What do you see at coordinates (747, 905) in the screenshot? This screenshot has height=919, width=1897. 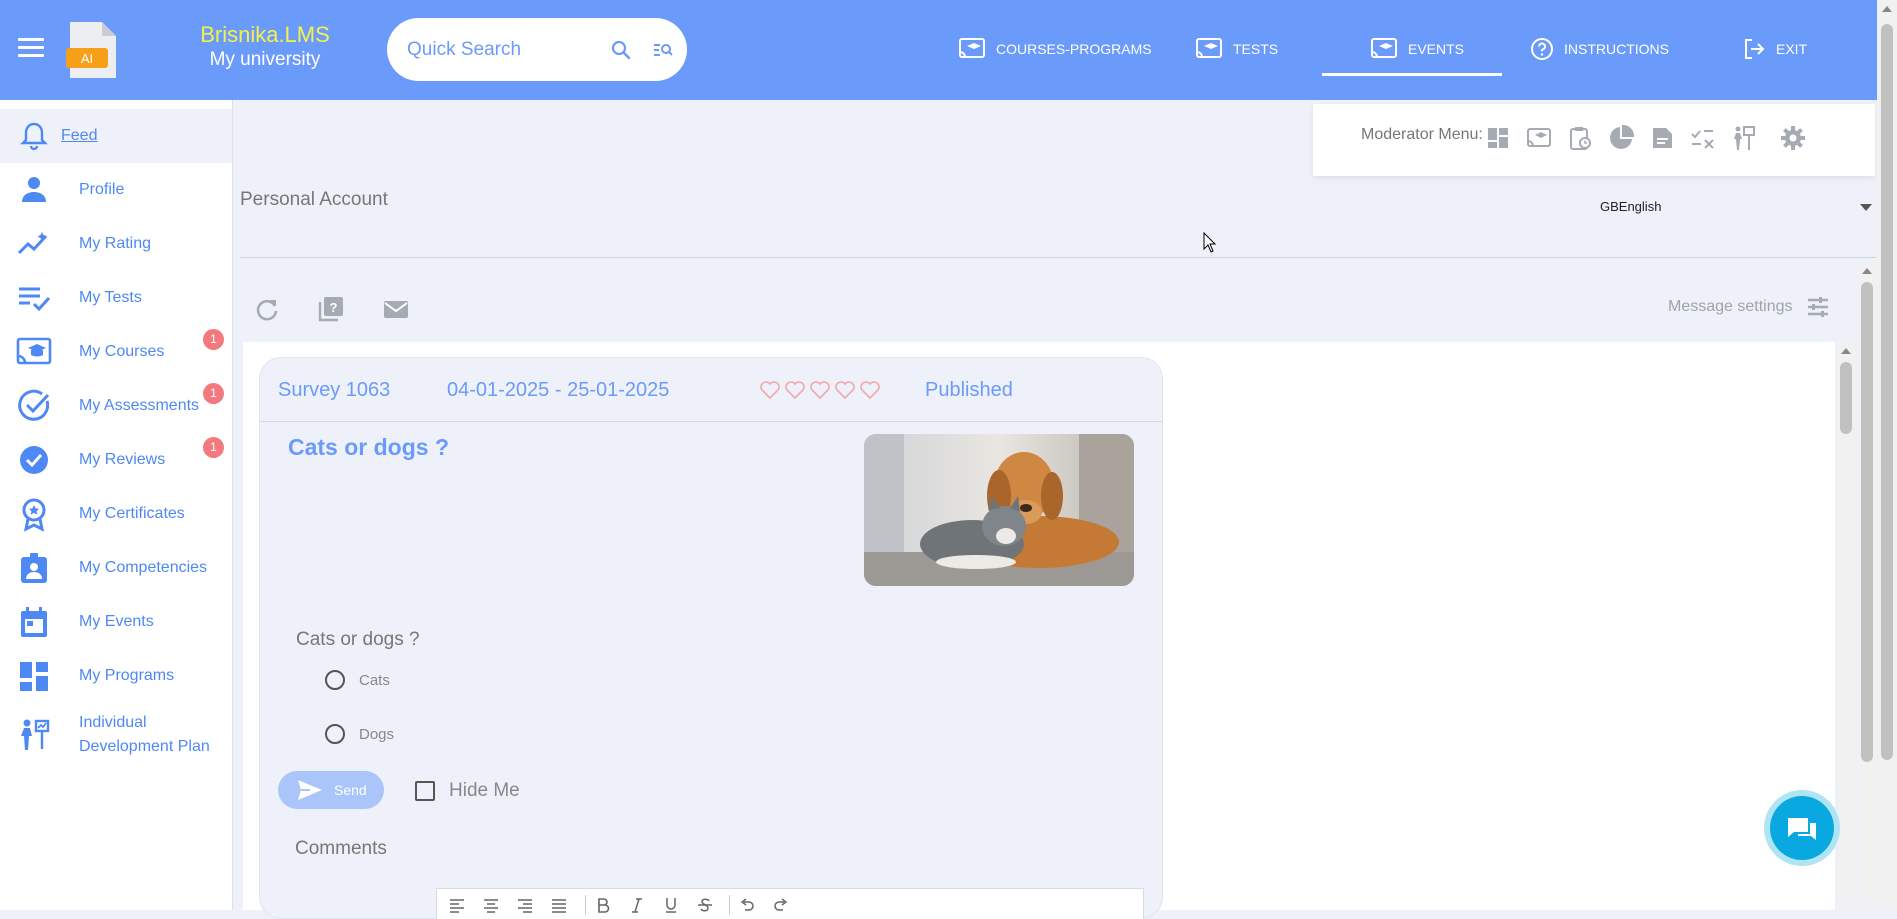 I see `undo-icon` at bounding box center [747, 905].